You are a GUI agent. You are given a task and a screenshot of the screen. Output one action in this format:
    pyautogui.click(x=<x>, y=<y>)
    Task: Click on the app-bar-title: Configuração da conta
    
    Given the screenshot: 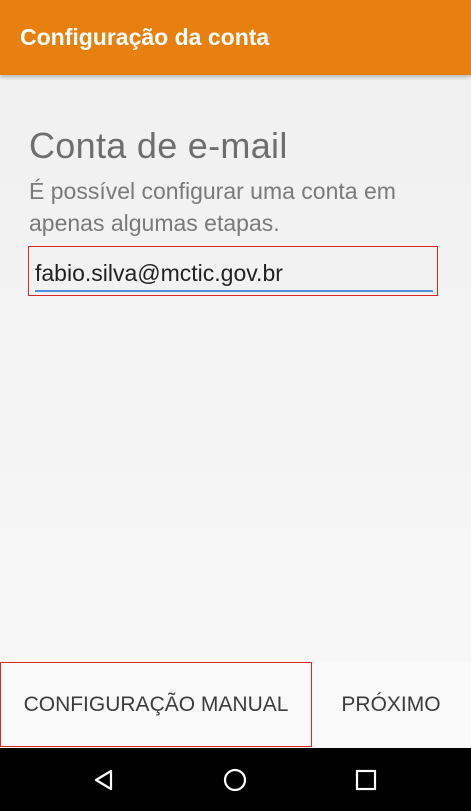 What is the action you would take?
    pyautogui.click(x=145, y=37)
    